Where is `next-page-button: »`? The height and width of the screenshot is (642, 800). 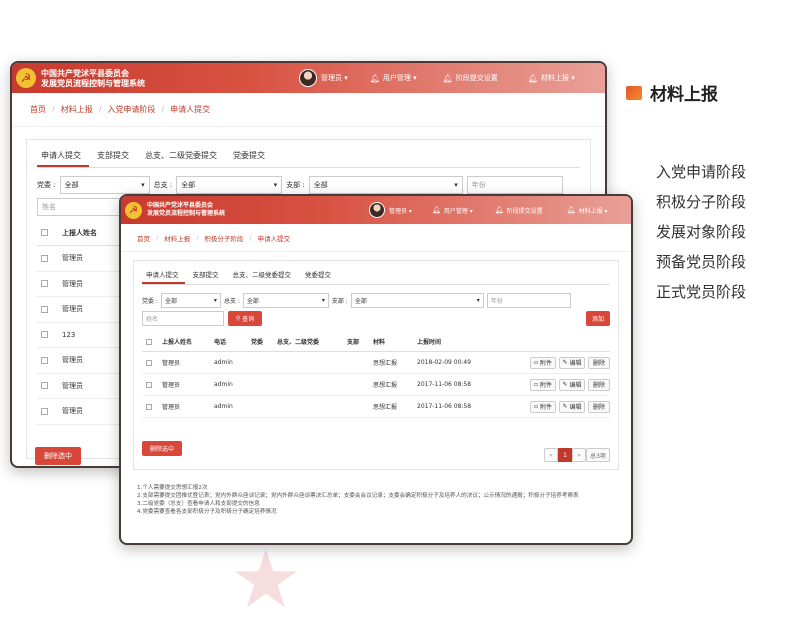 next-page-button: » is located at coordinates (579, 455).